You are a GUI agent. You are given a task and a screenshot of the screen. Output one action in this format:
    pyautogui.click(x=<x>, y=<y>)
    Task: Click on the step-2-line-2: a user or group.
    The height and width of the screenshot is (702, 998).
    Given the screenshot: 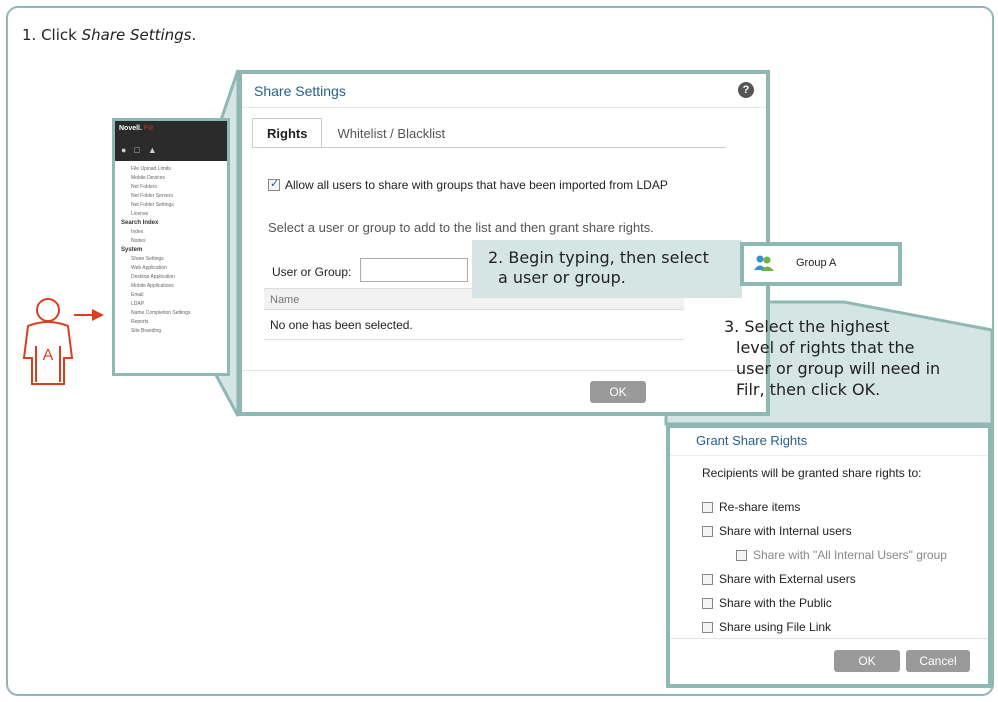 What is the action you would take?
    pyautogui.click(x=562, y=277)
    